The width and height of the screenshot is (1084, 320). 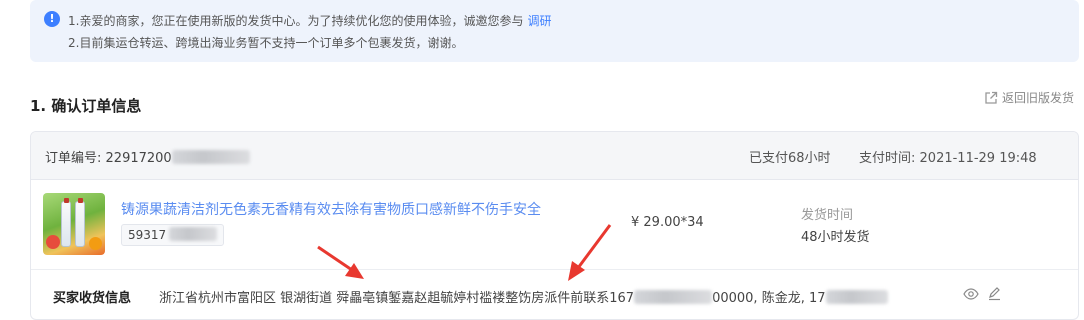 What do you see at coordinates (827, 215) in the screenshot?
I see `ship-time-label: 发货时间` at bounding box center [827, 215].